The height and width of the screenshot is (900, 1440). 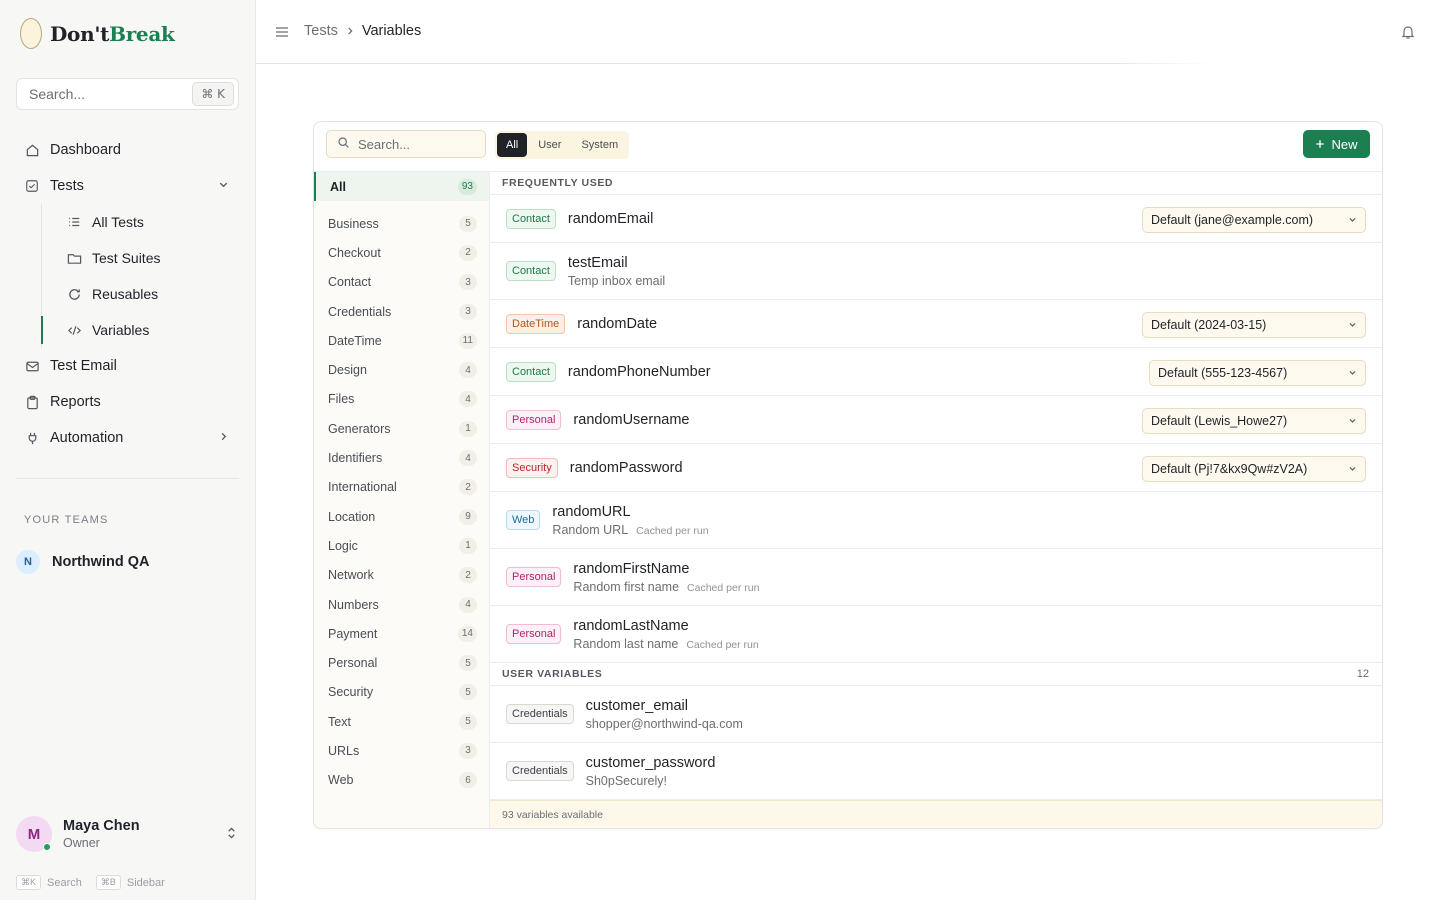 I want to click on variable-row: Contact testEmail Temp inbox email, so click(x=936, y=271).